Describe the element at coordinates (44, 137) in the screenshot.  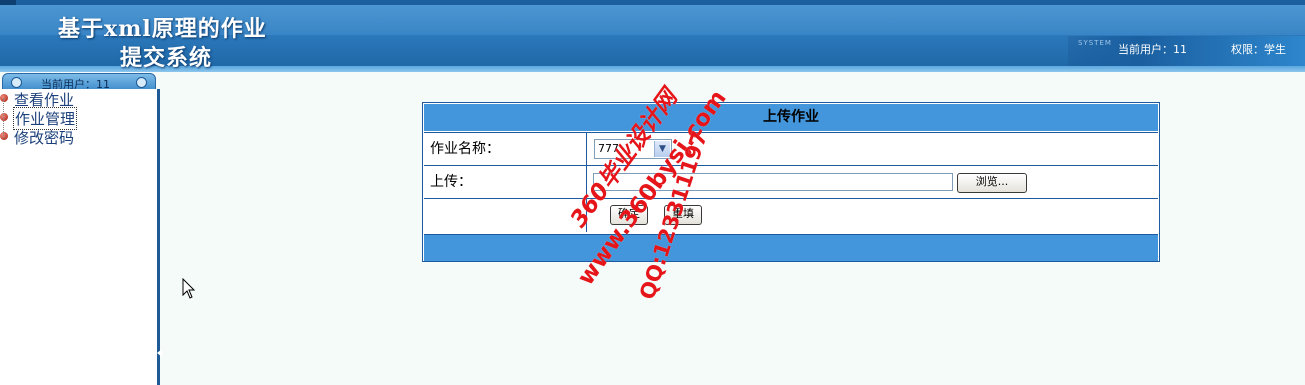
I see `sidebar-item-label: 修改密码` at that location.